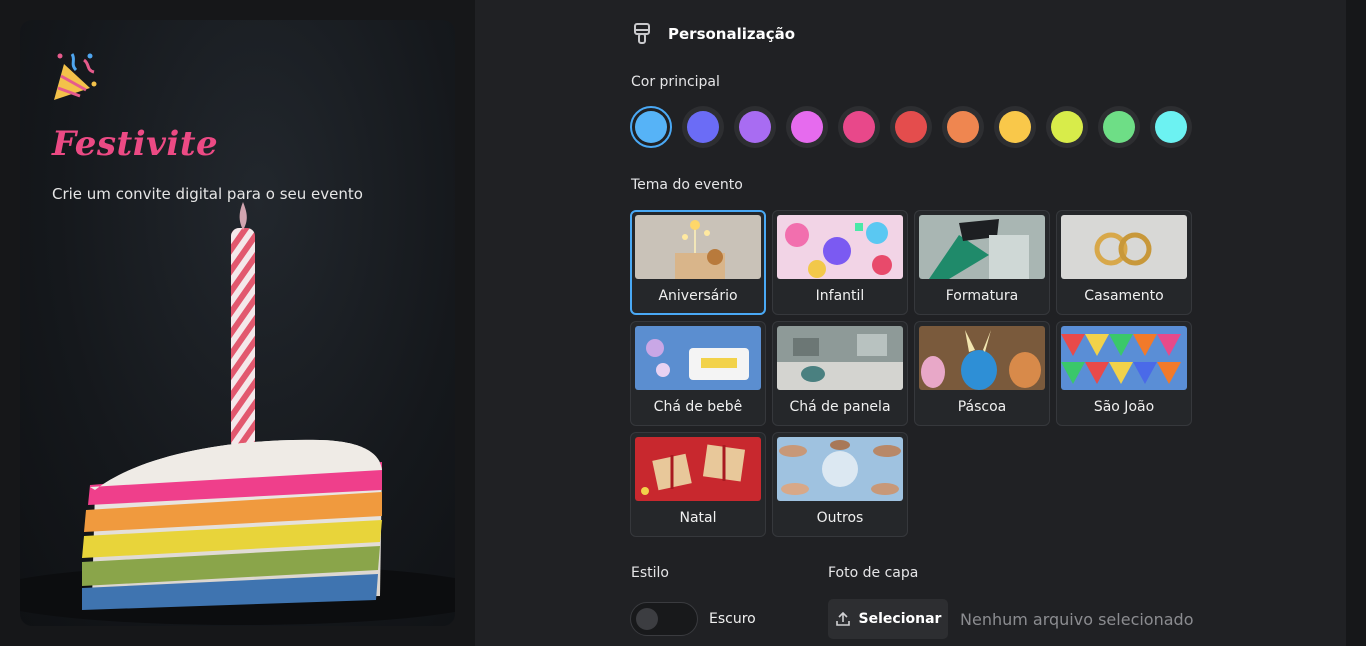 The image size is (1366, 646). Describe the element at coordinates (1124, 296) in the screenshot. I see `theme-label-text: Casamento` at that location.